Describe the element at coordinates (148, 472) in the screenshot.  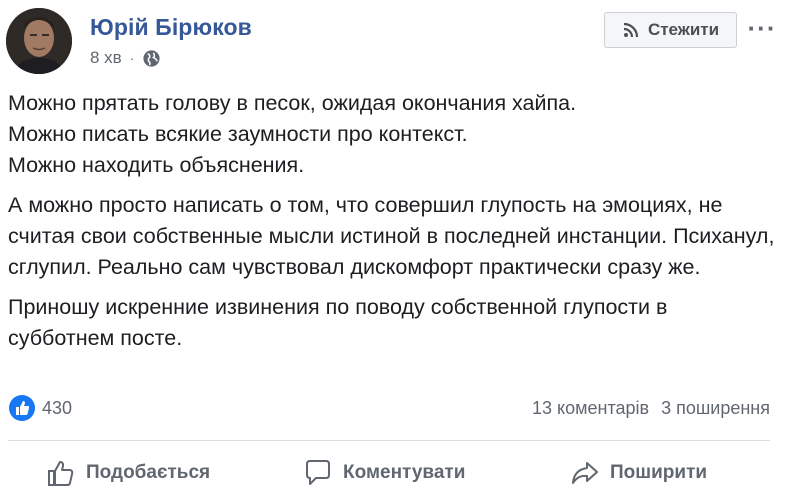
I see `like-label: Подобається` at that location.